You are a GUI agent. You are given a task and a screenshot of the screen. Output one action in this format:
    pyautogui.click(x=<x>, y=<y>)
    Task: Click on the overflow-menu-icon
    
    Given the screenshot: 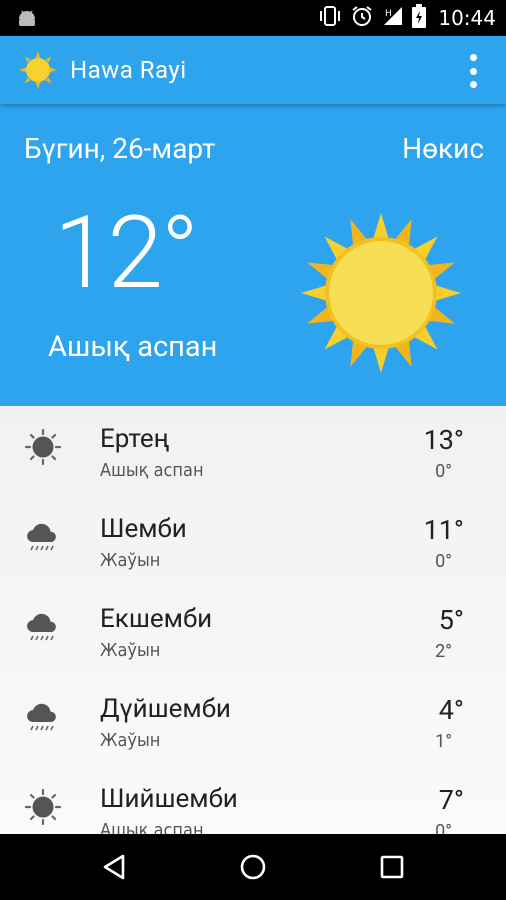 What is the action you would take?
    pyautogui.click(x=473, y=71)
    